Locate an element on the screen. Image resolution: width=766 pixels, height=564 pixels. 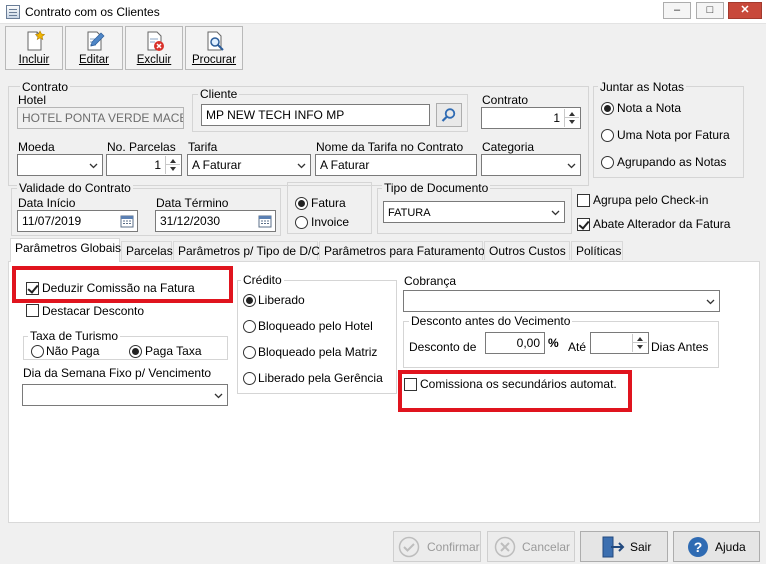
tarifa-label: Tarifa is located at coordinates (203, 147).